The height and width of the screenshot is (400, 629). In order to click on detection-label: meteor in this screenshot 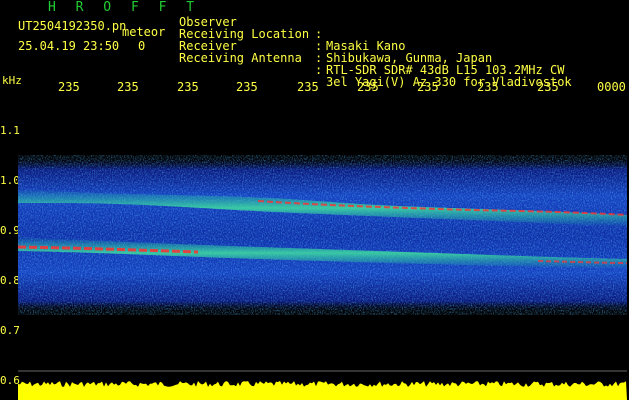, I will do `click(144, 32)`.